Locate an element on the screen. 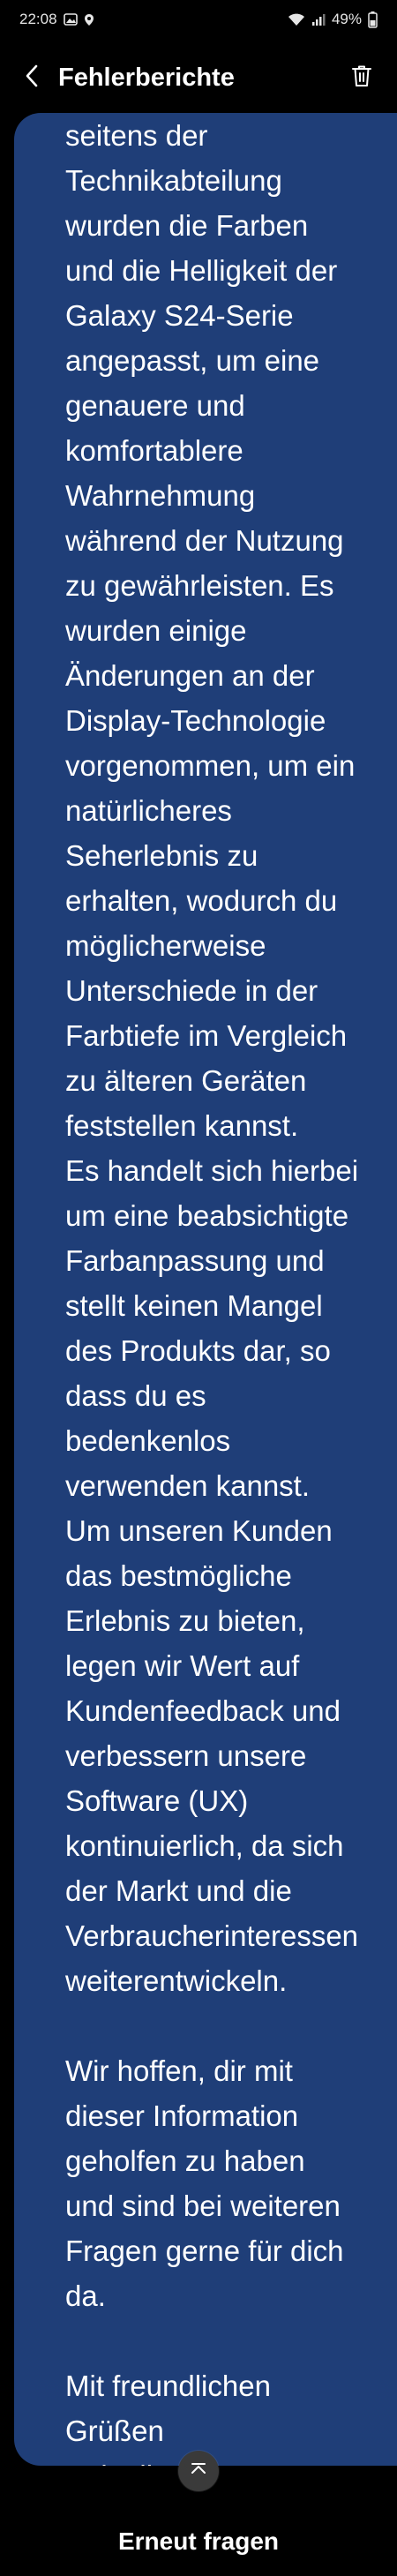 The width and height of the screenshot is (397, 2576). trash-icon is located at coordinates (361, 78).